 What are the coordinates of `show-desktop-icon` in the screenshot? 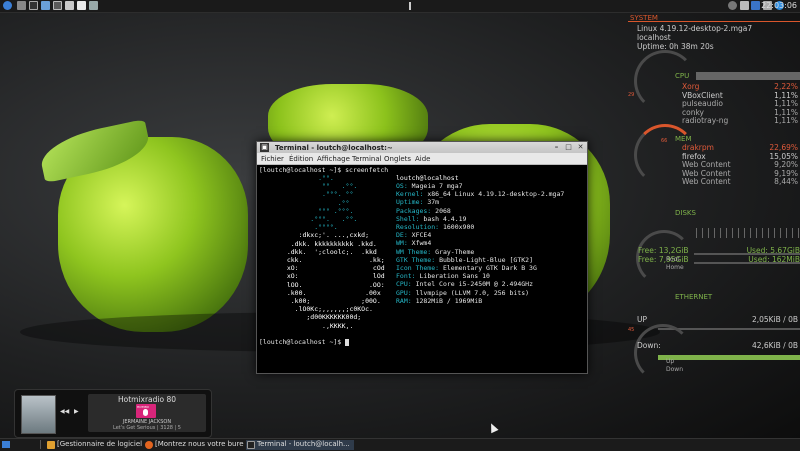 It's located at (6, 444).